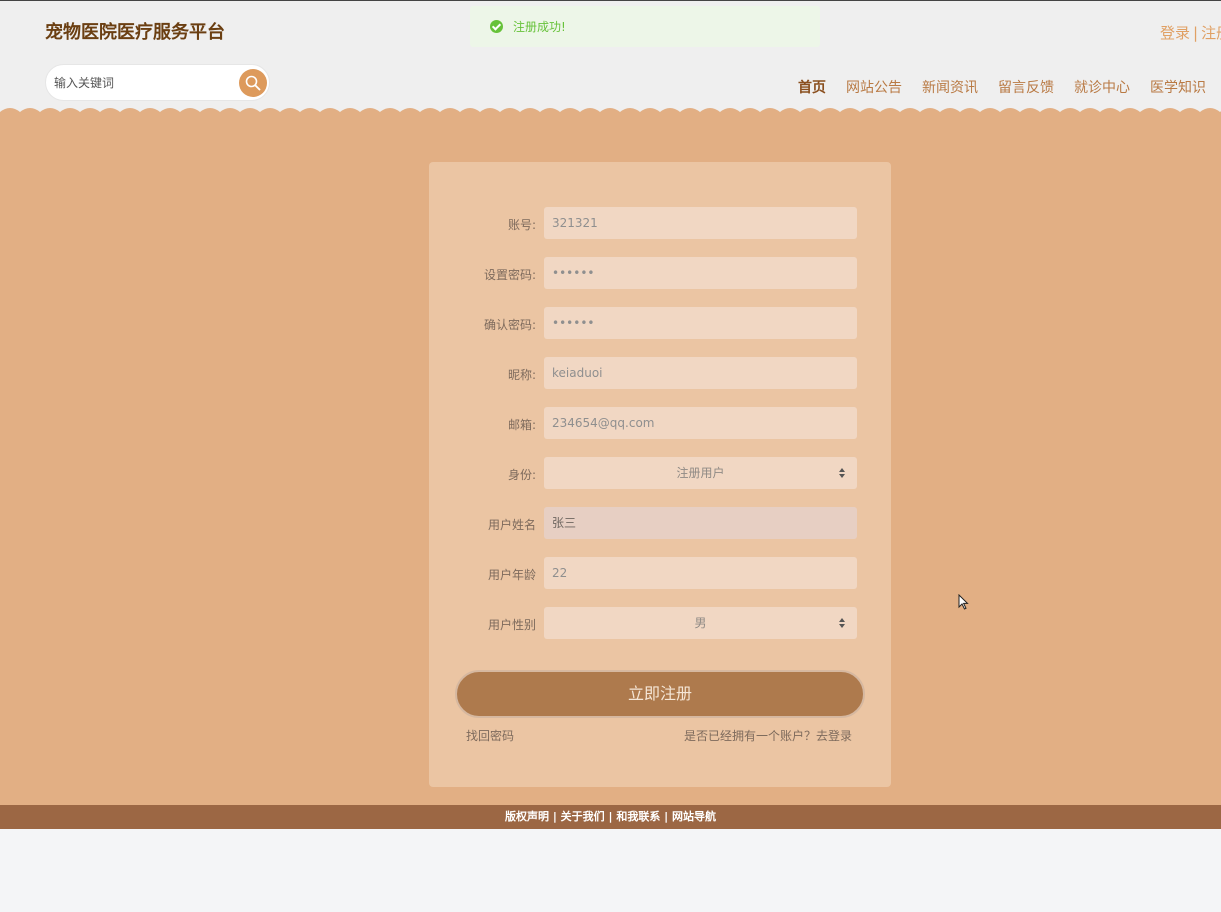 This screenshot has width=1221, height=912. I want to click on user-name-input: 张三, so click(700, 523).